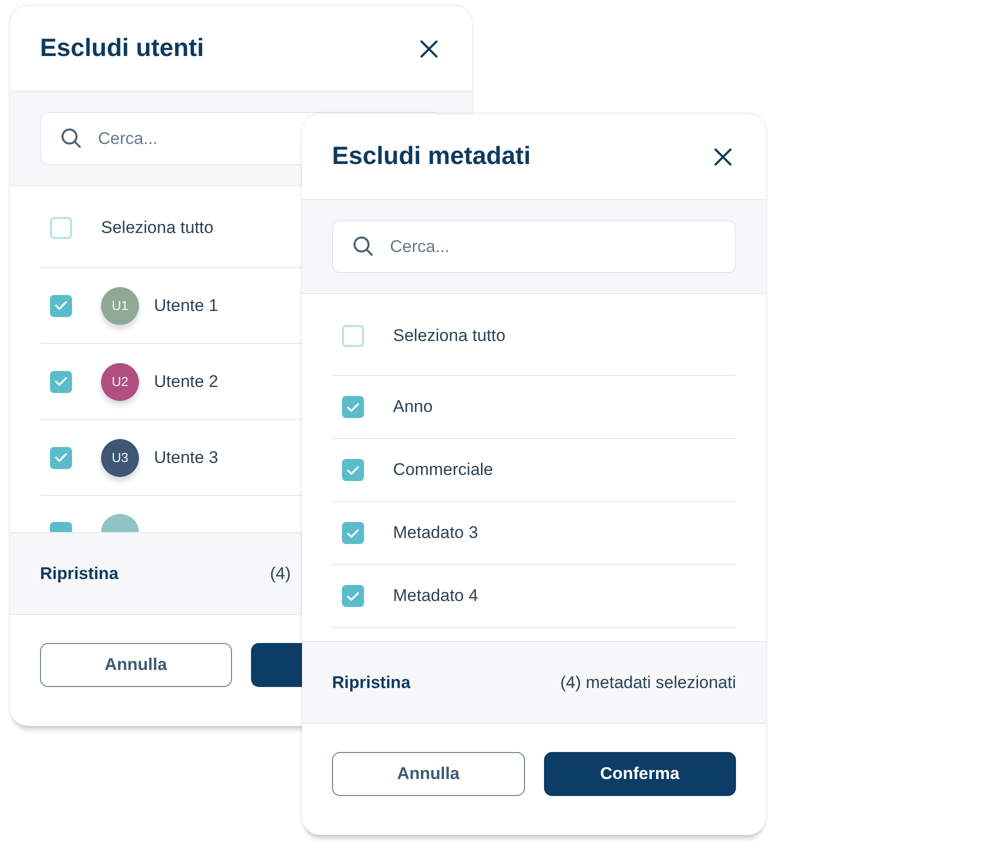 Image resolution: width=1000 pixels, height=850 pixels. Describe the element at coordinates (648, 682) in the screenshot. I see `selection-count: (4) metadati selezionati` at that location.